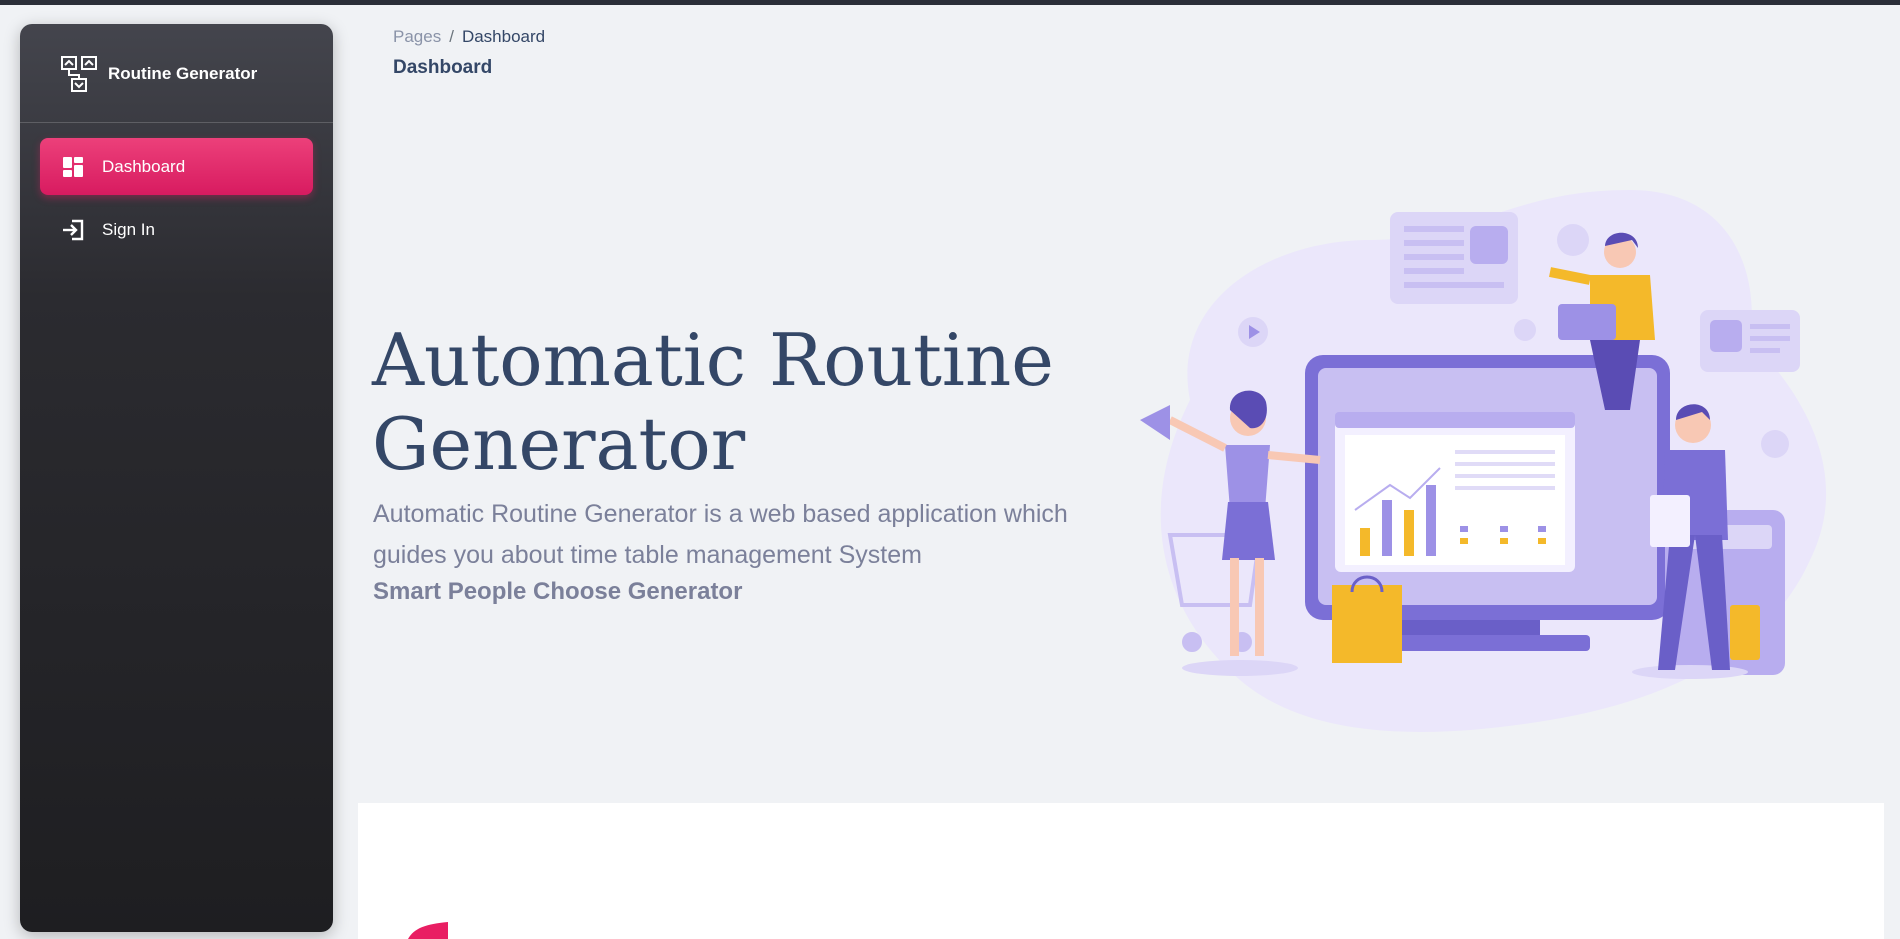  I want to click on breadcrumb: Pages / Dashboard, so click(469, 37).